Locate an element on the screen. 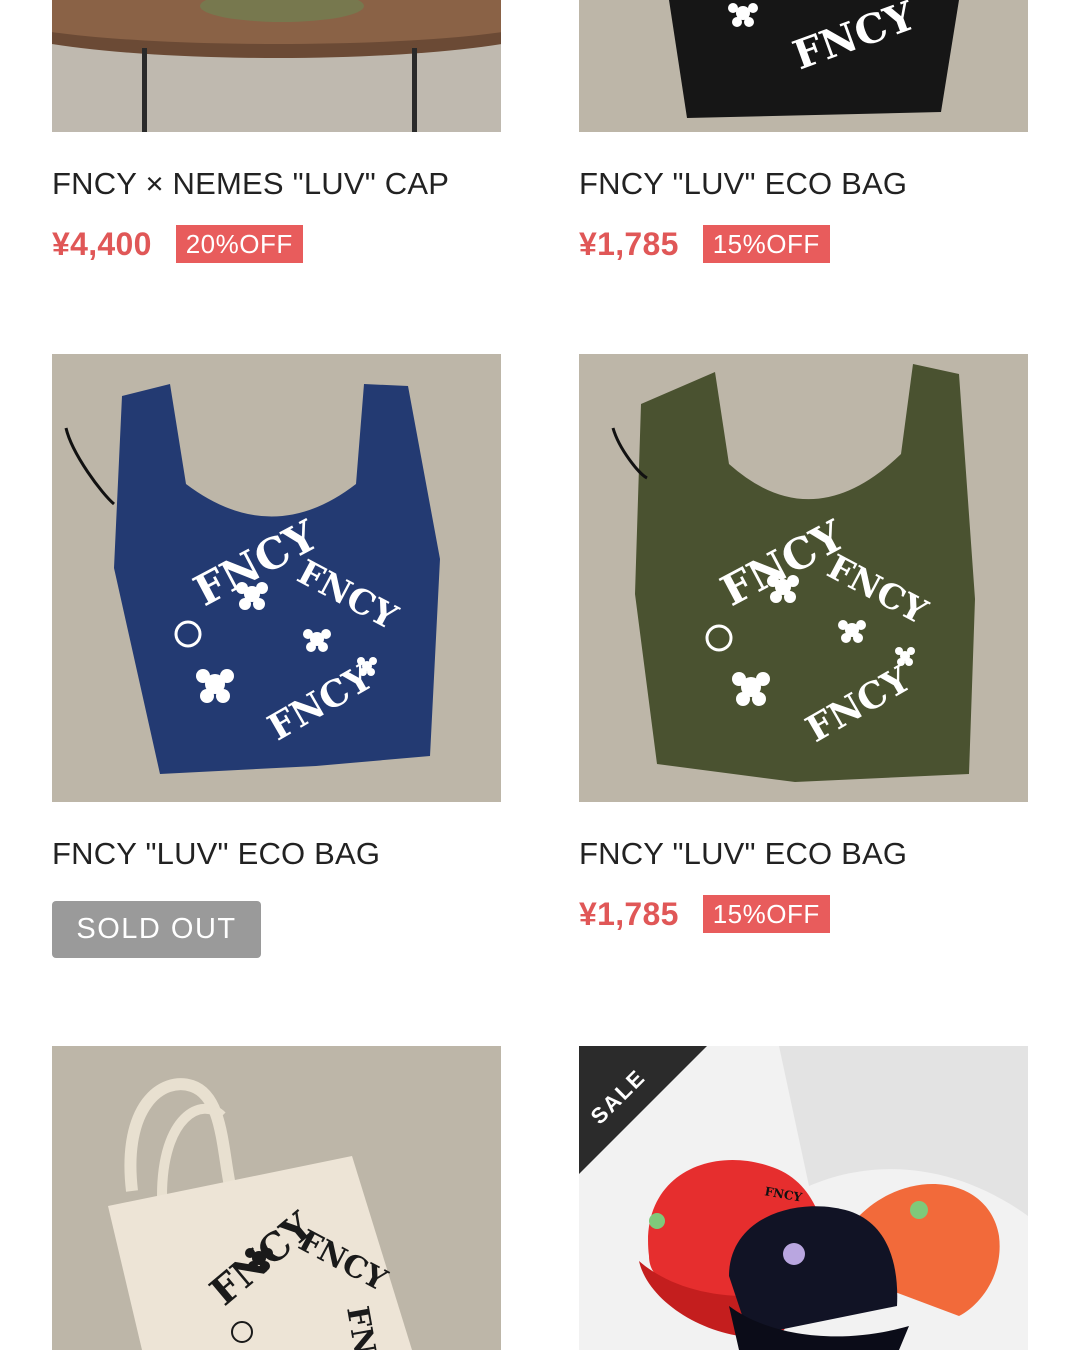  product-title: FNCY × NEMES "LUV" CAP is located at coordinates (250, 184).